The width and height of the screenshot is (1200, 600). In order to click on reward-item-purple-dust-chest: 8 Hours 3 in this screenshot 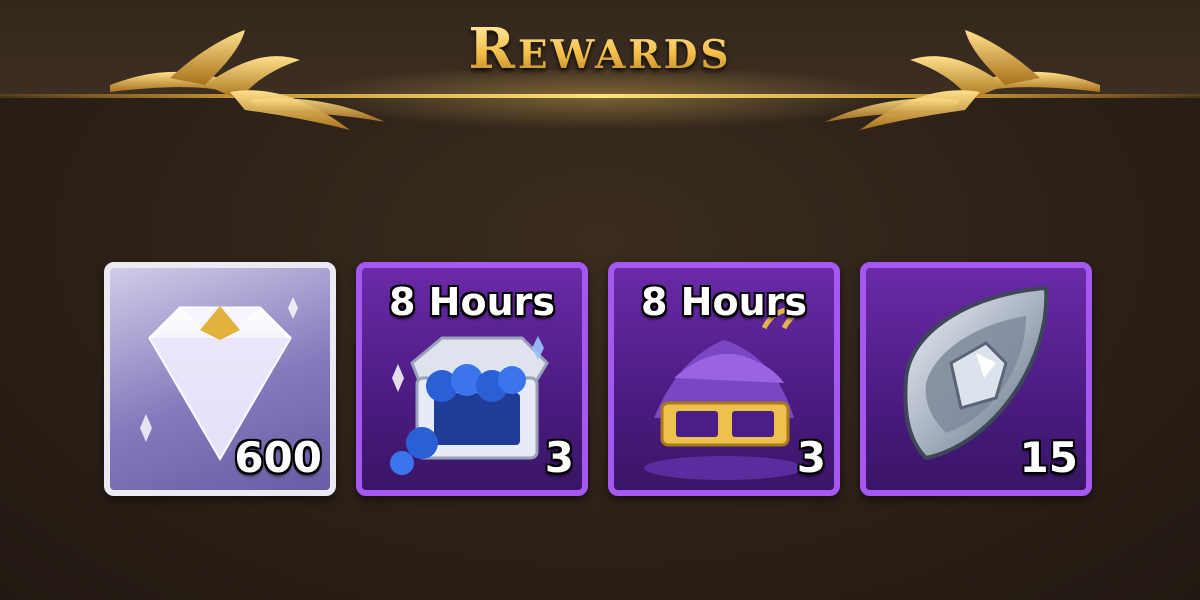, I will do `click(724, 379)`.